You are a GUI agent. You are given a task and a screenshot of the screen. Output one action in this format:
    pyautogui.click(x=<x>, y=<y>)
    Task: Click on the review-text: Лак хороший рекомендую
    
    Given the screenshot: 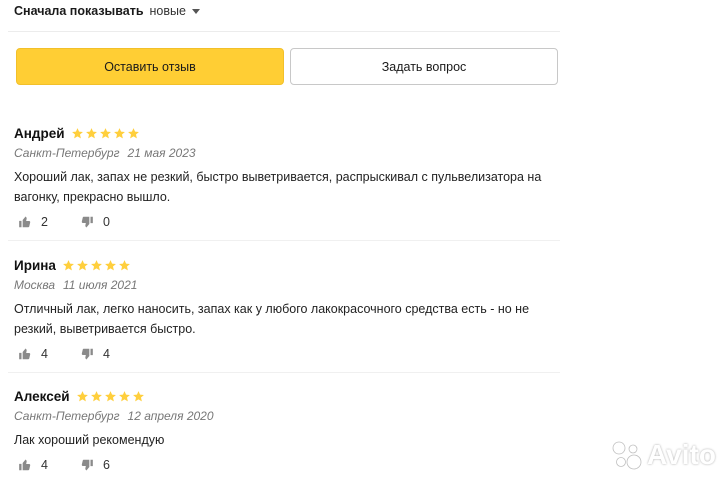 What is the action you would take?
    pyautogui.click(x=89, y=440)
    